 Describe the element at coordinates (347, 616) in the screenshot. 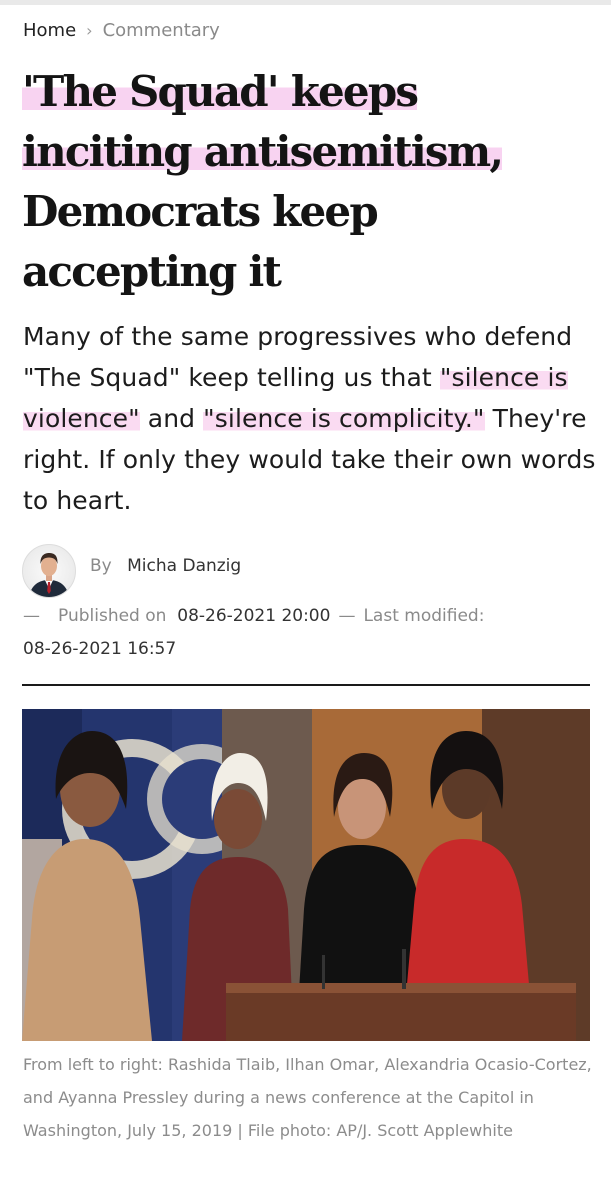

I see `meta-dash-2: —` at that location.